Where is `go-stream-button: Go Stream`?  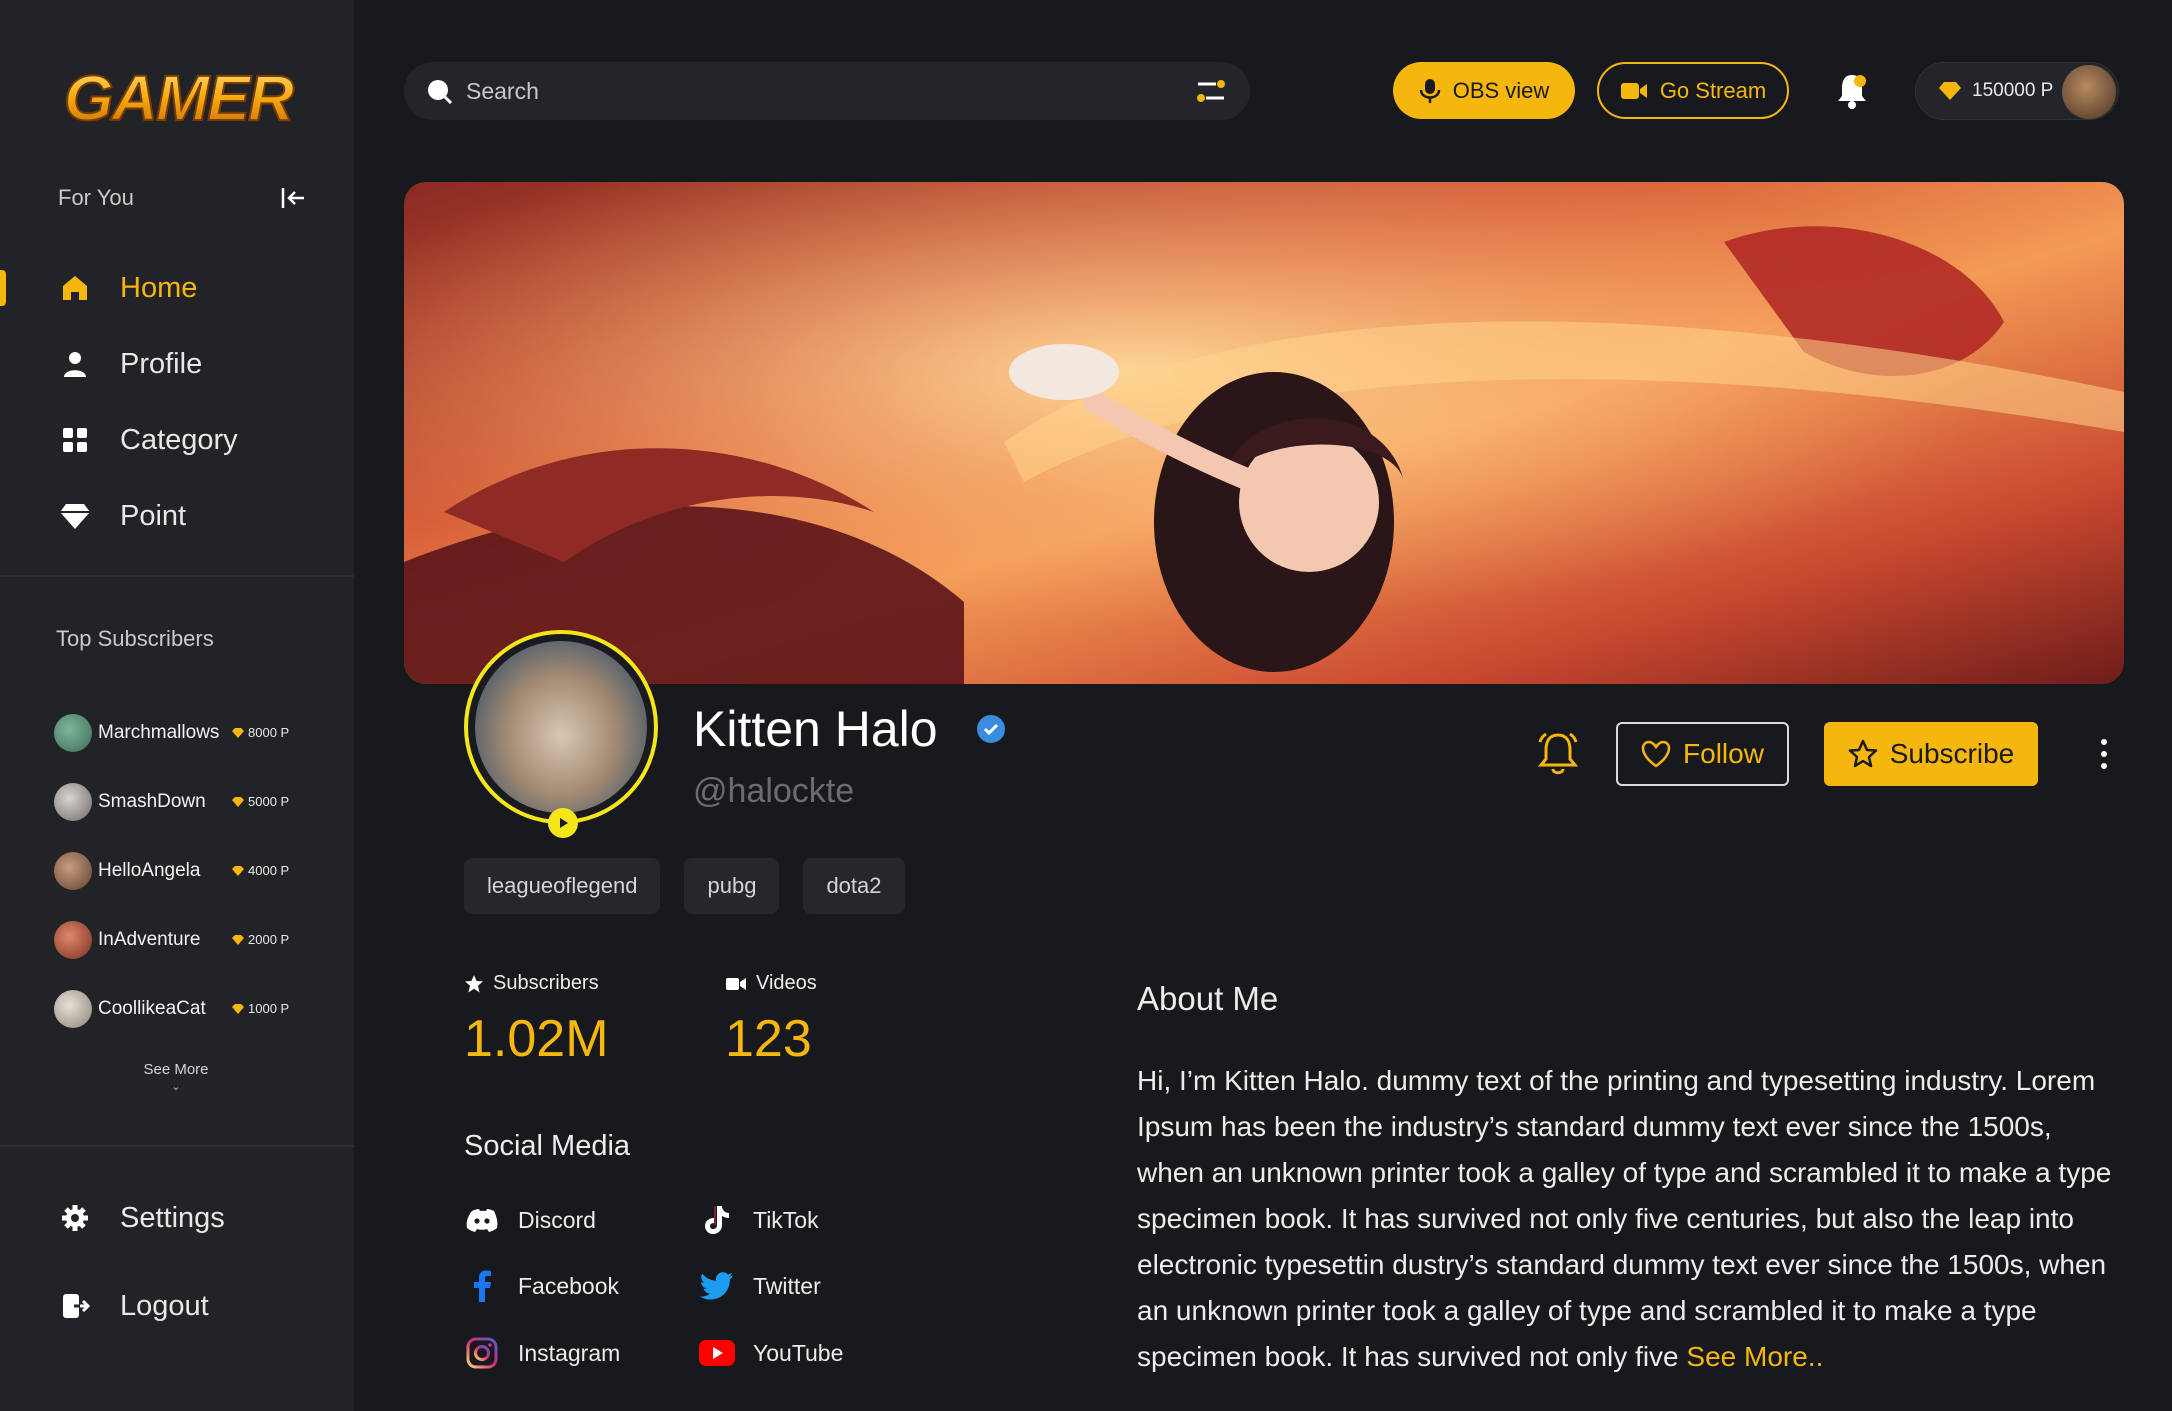 go-stream-button: Go Stream is located at coordinates (1693, 90).